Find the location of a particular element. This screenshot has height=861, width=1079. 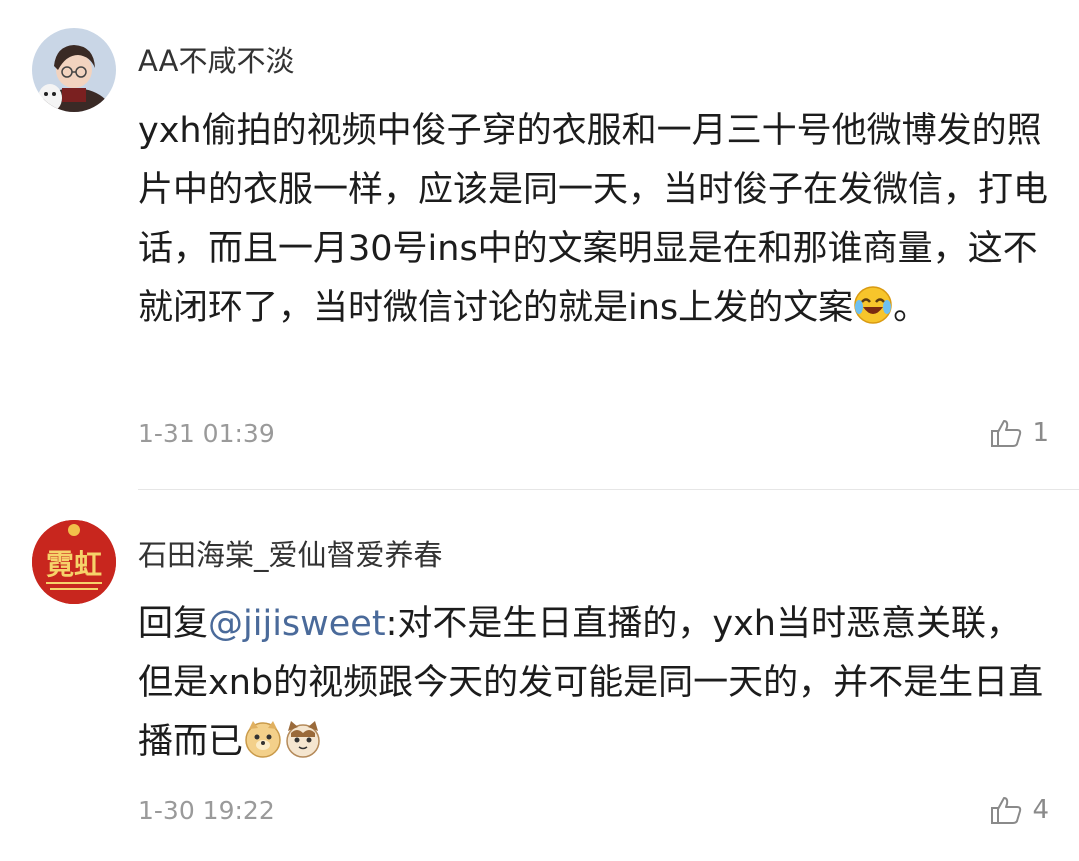

reply-prefix: 回复 is located at coordinates (173, 624).